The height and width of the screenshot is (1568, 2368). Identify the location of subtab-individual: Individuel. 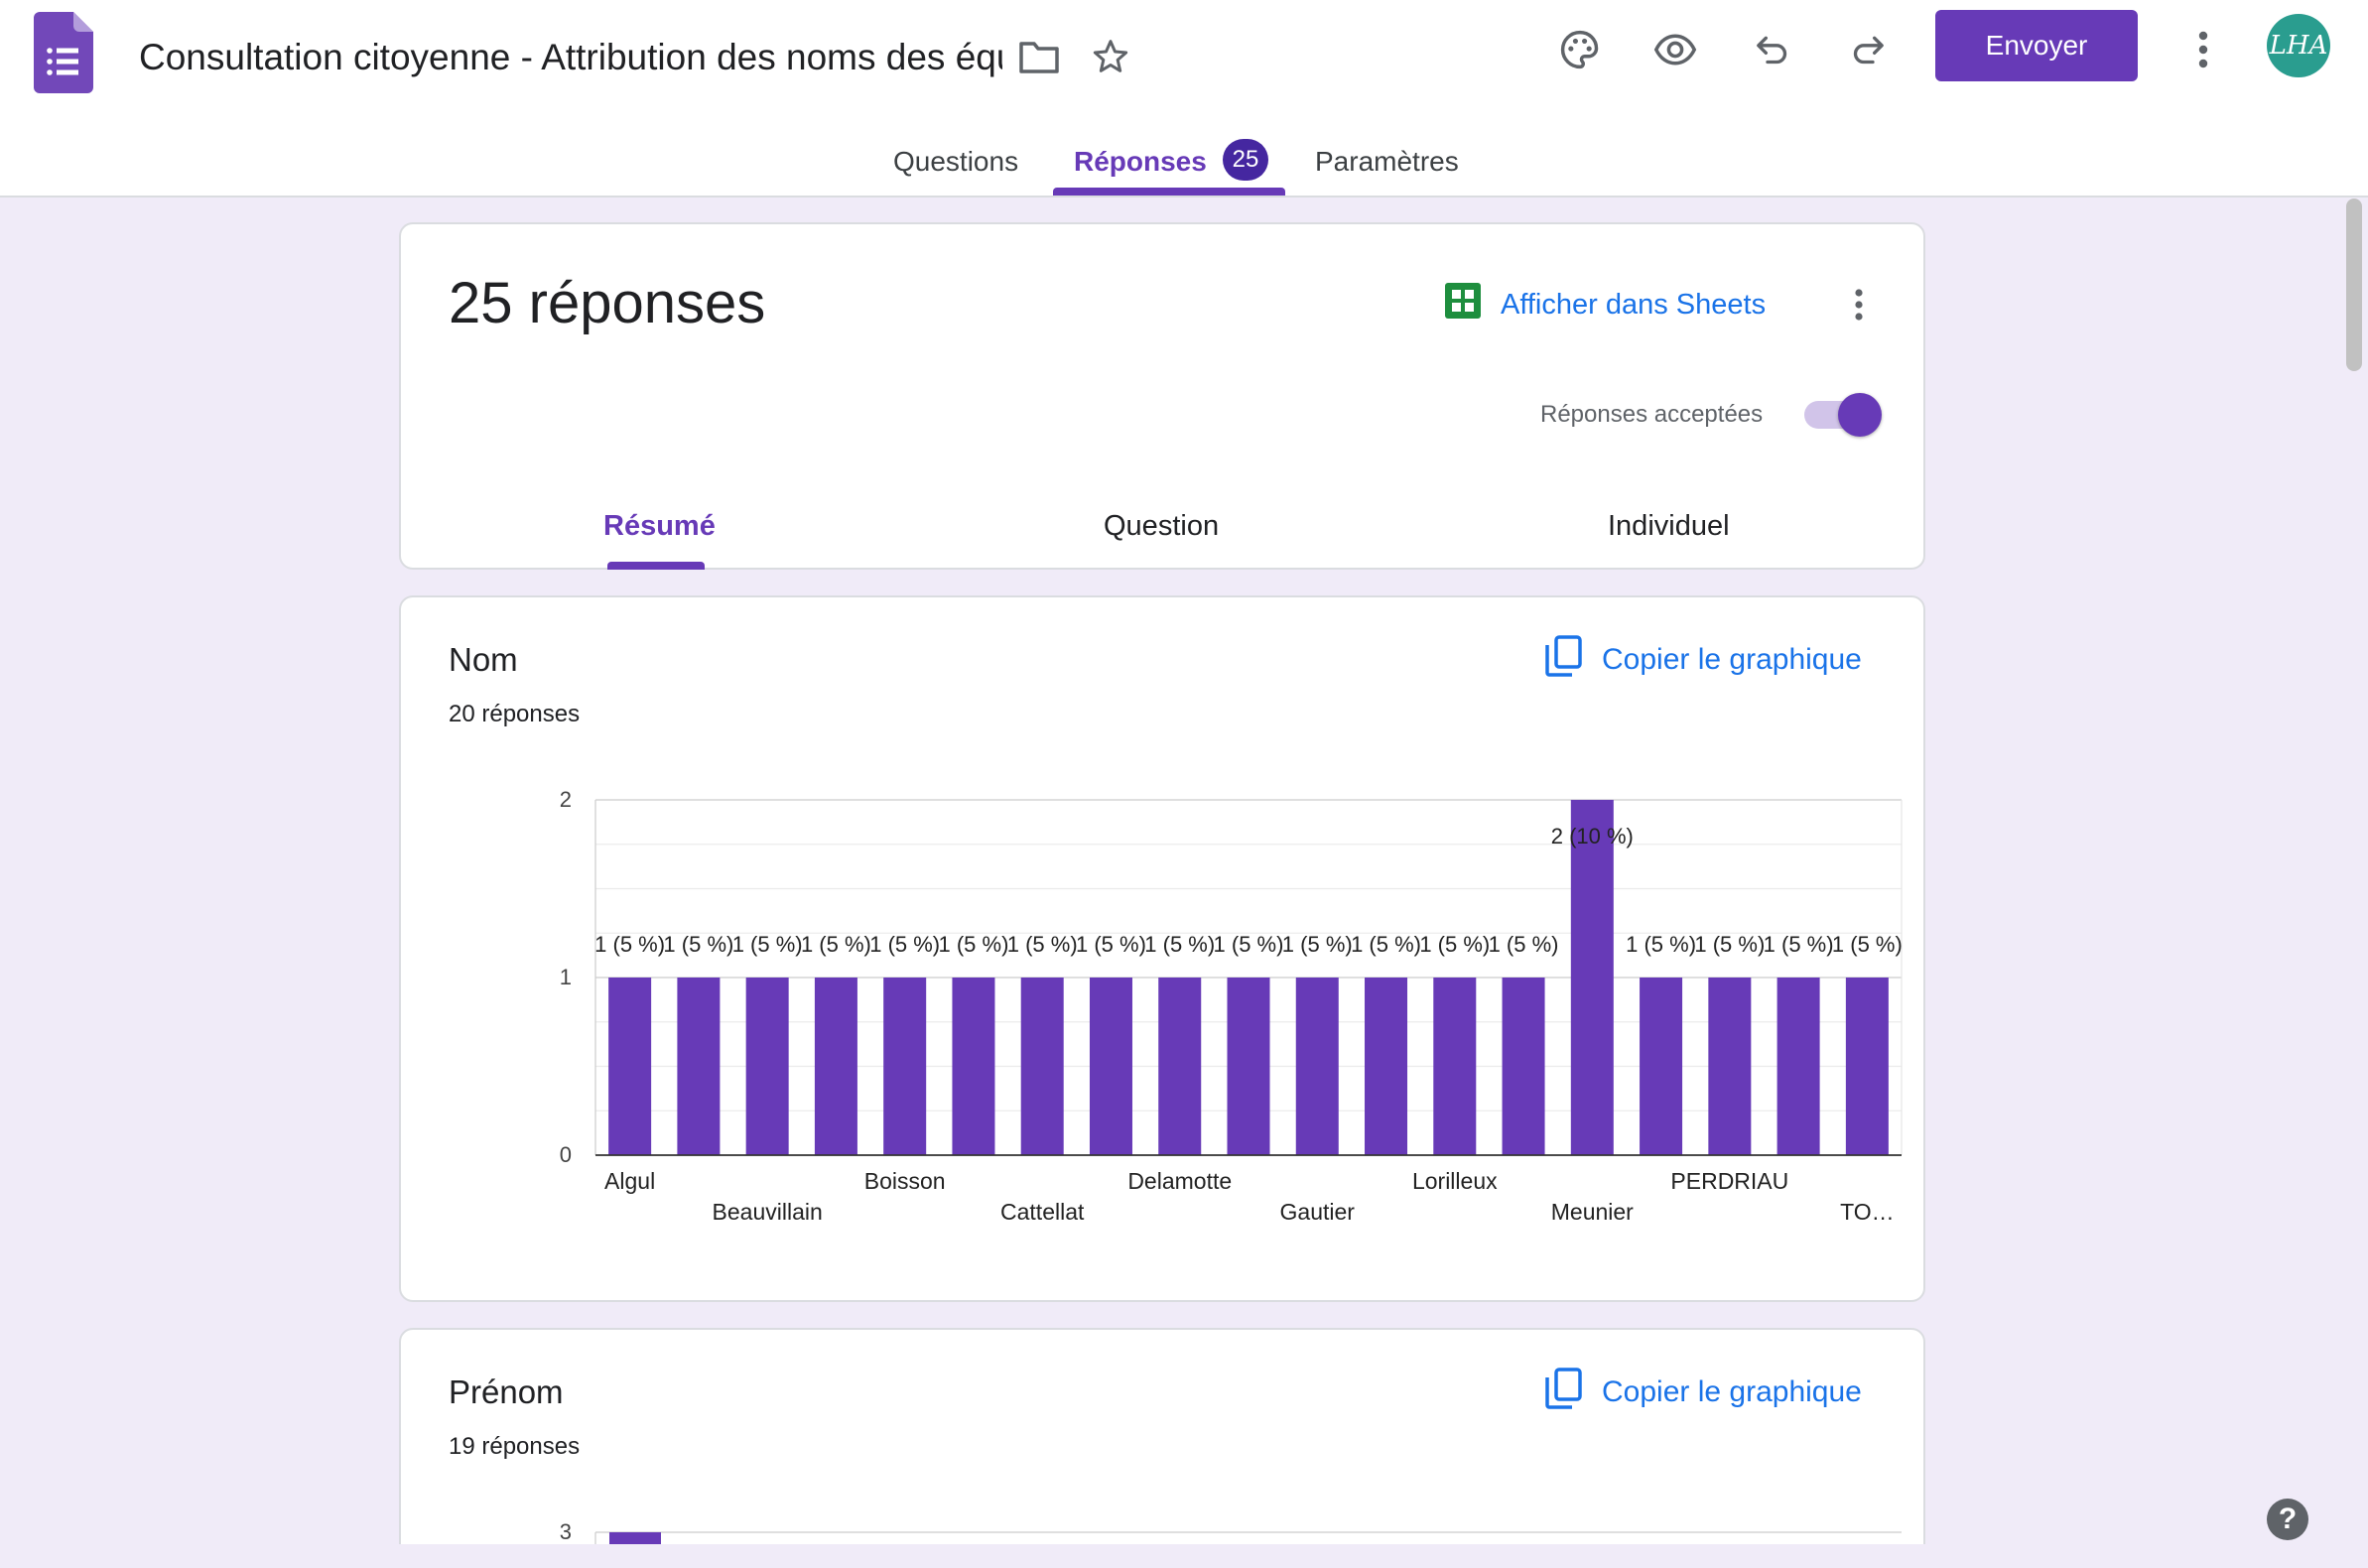
(1669, 526).